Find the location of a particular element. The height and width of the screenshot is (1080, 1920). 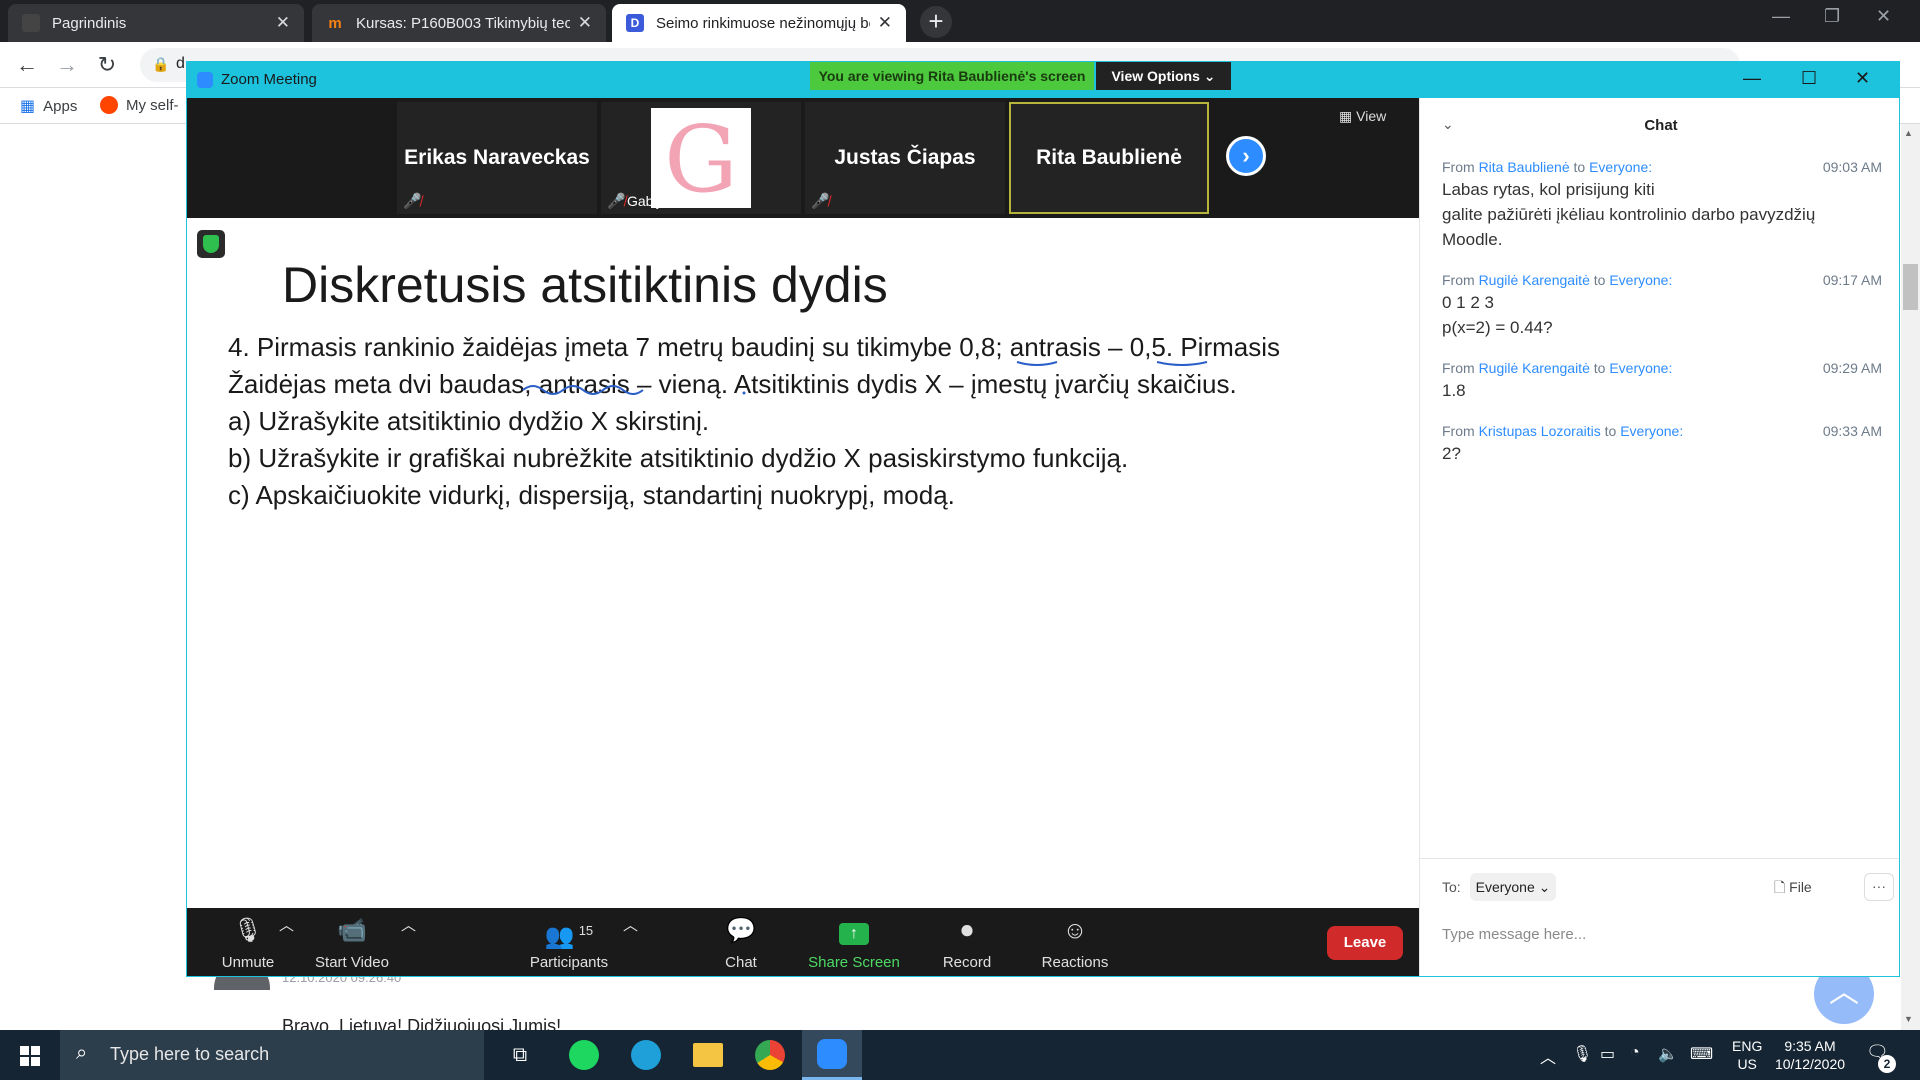

start-button is located at coordinates (30, 1055).